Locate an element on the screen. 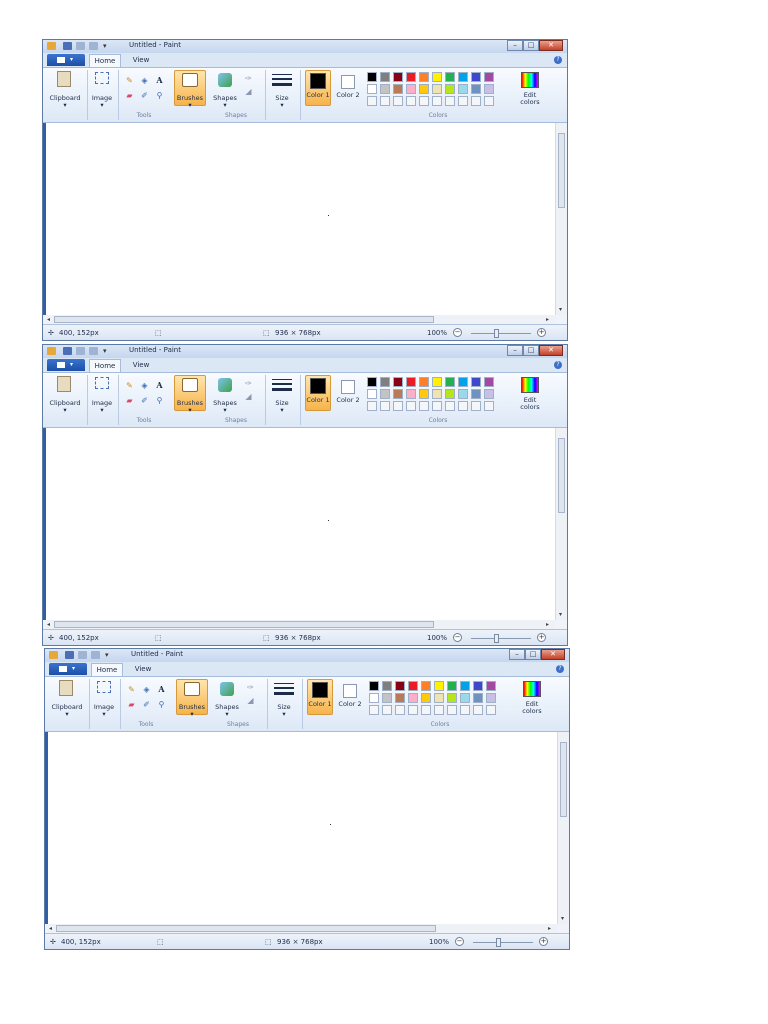 The width and height of the screenshot is (768, 1024). vertical-scroll-thumb is located at coordinates (561, 475).